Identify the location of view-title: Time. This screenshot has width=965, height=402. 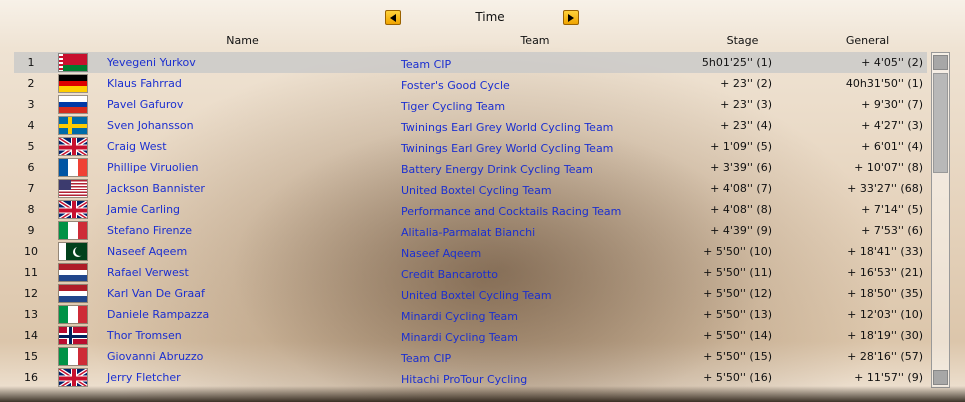
(490, 17).